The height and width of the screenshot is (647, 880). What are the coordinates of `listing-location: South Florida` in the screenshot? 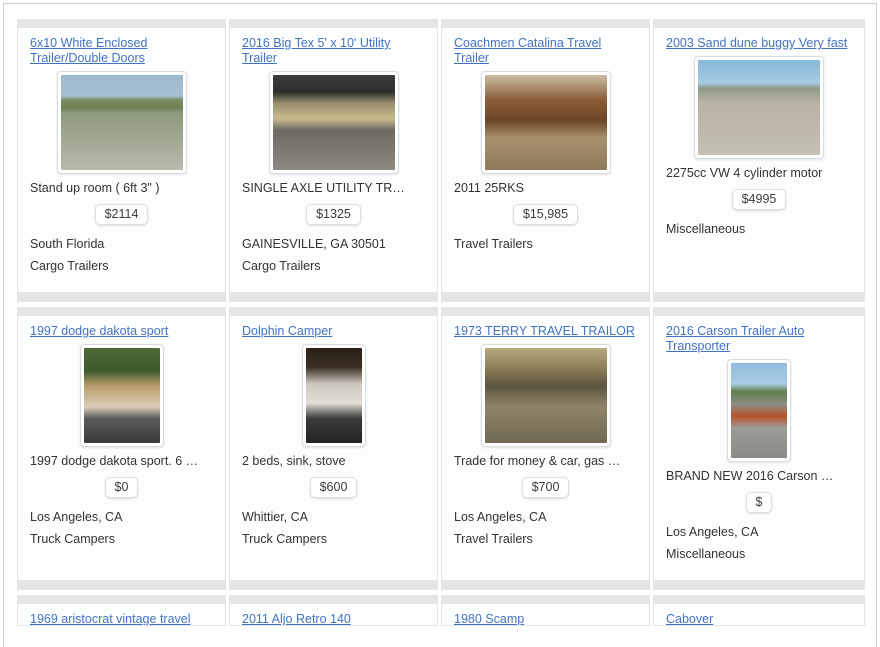 It's located at (67, 244).